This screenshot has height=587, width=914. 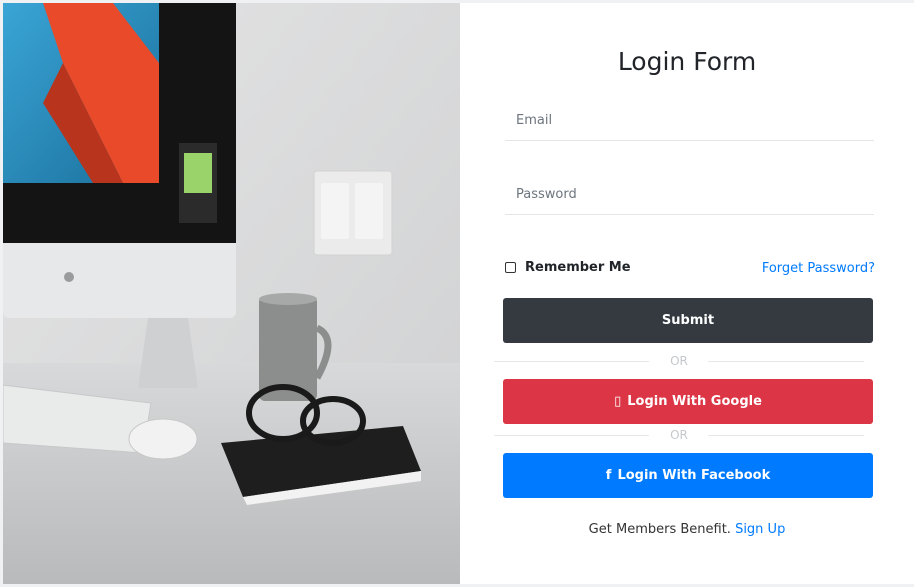 I want to click on facebook-icon: f, so click(x=608, y=475).